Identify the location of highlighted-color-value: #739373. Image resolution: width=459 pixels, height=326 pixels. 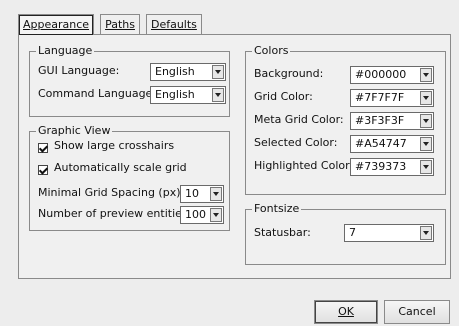
(381, 166).